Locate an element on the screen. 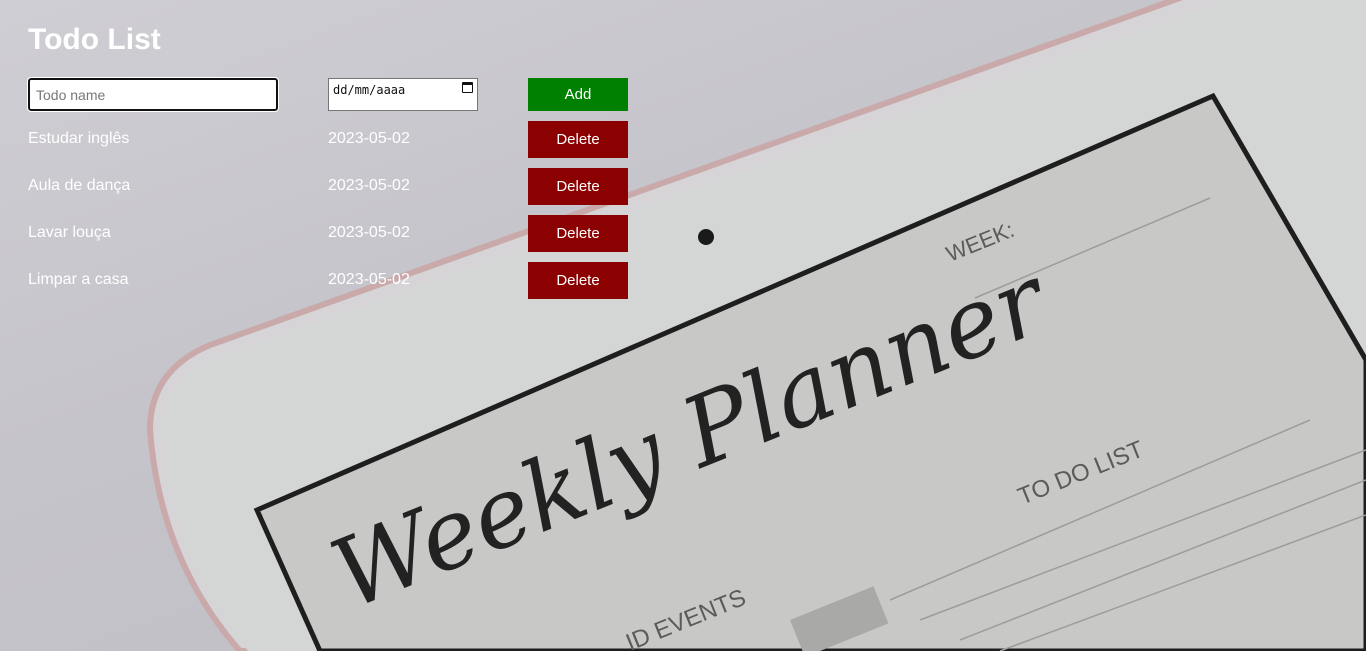  date-placeholder: dd/mm/aaaa is located at coordinates (369, 90).